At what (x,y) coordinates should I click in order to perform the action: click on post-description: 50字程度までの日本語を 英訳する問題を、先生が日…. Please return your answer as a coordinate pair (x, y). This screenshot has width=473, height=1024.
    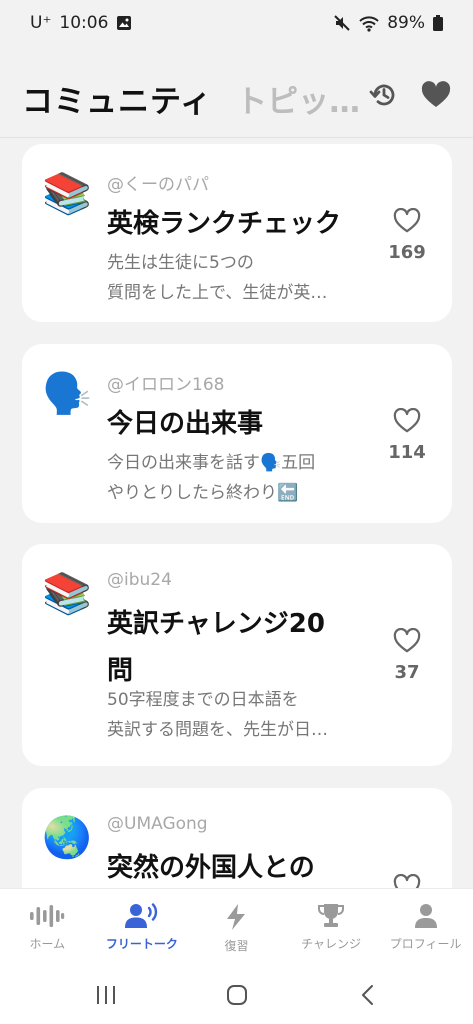
    Looking at the image, I should click on (217, 715).